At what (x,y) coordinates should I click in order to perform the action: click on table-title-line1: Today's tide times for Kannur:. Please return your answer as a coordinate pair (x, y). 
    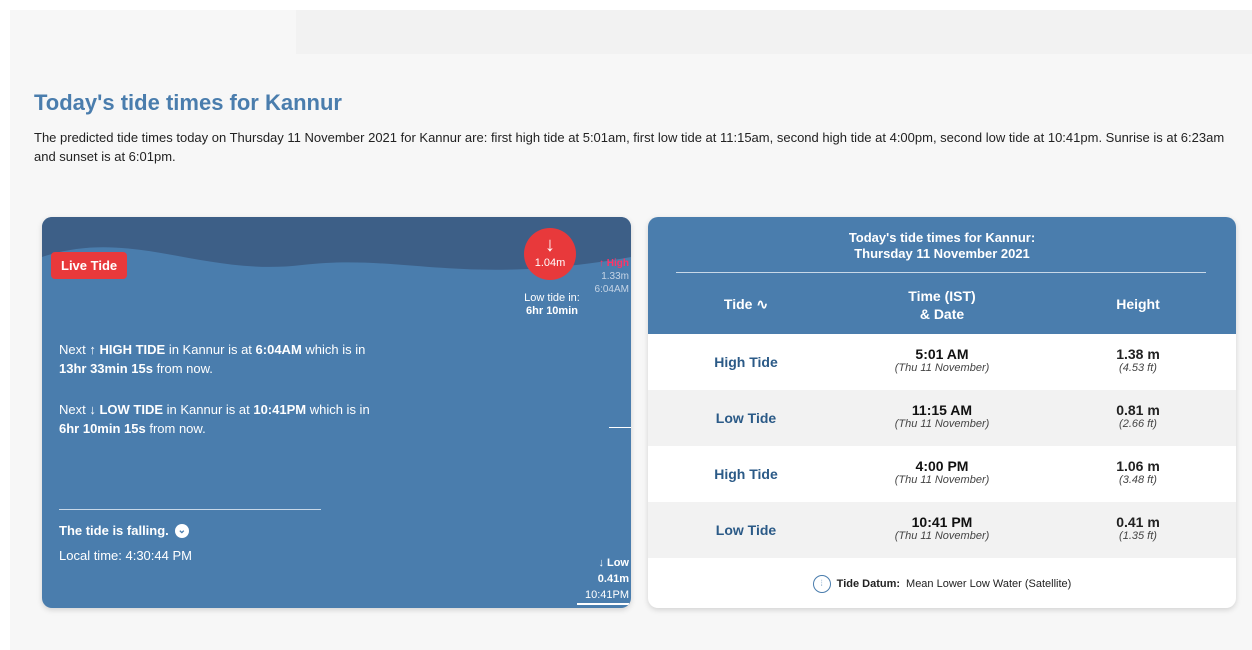
    Looking at the image, I should click on (942, 237).